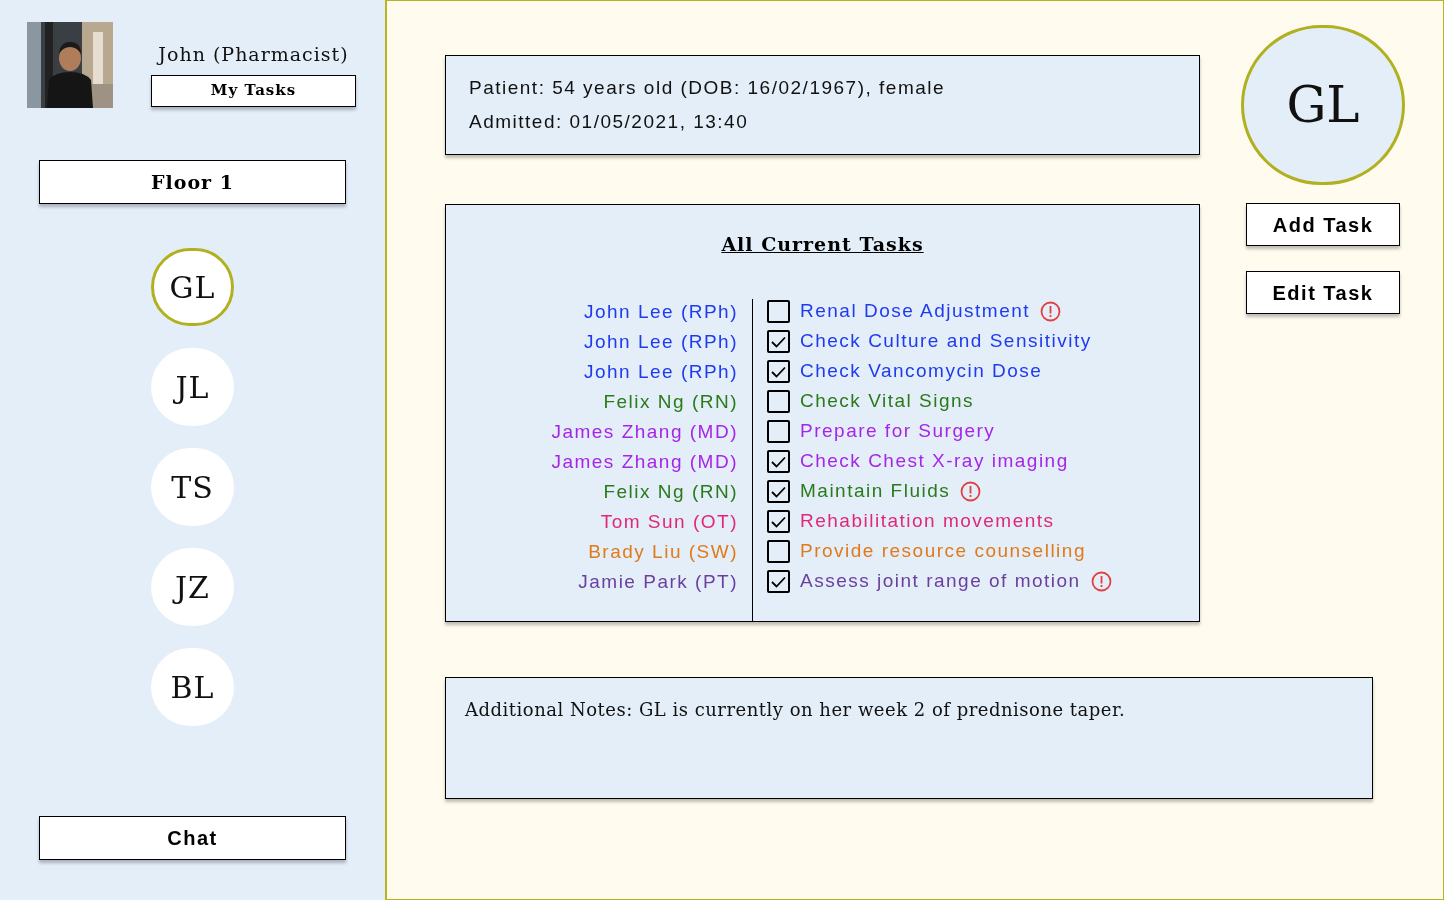  I want to click on assignee-name: Tom Sun (OT), so click(669, 521).